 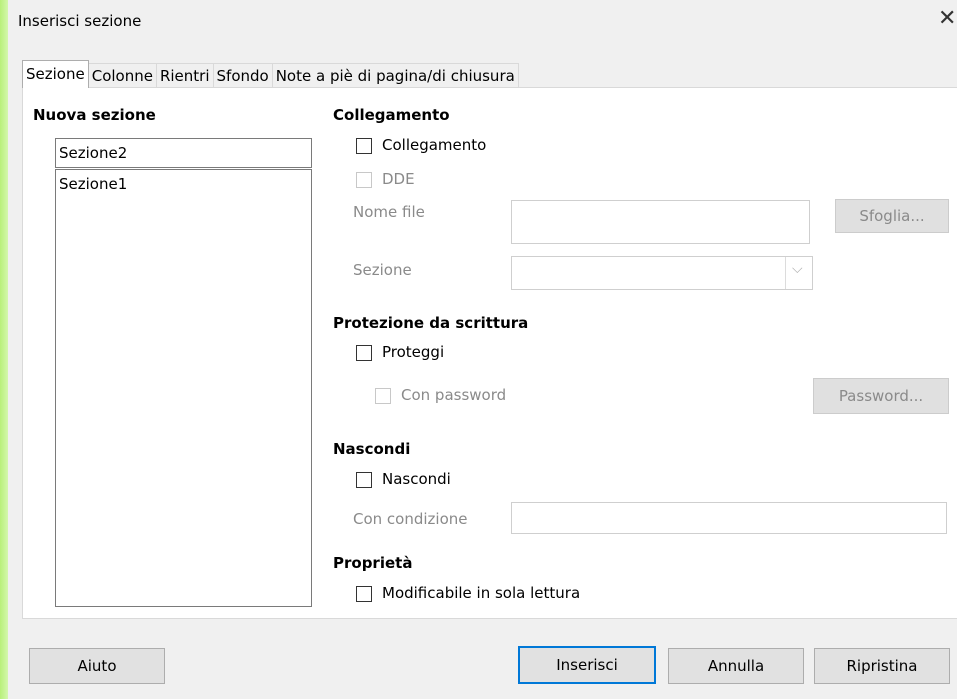 What do you see at coordinates (364, 353) in the screenshot?
I see `protect-checkbox` at bounding box center [364, 353].